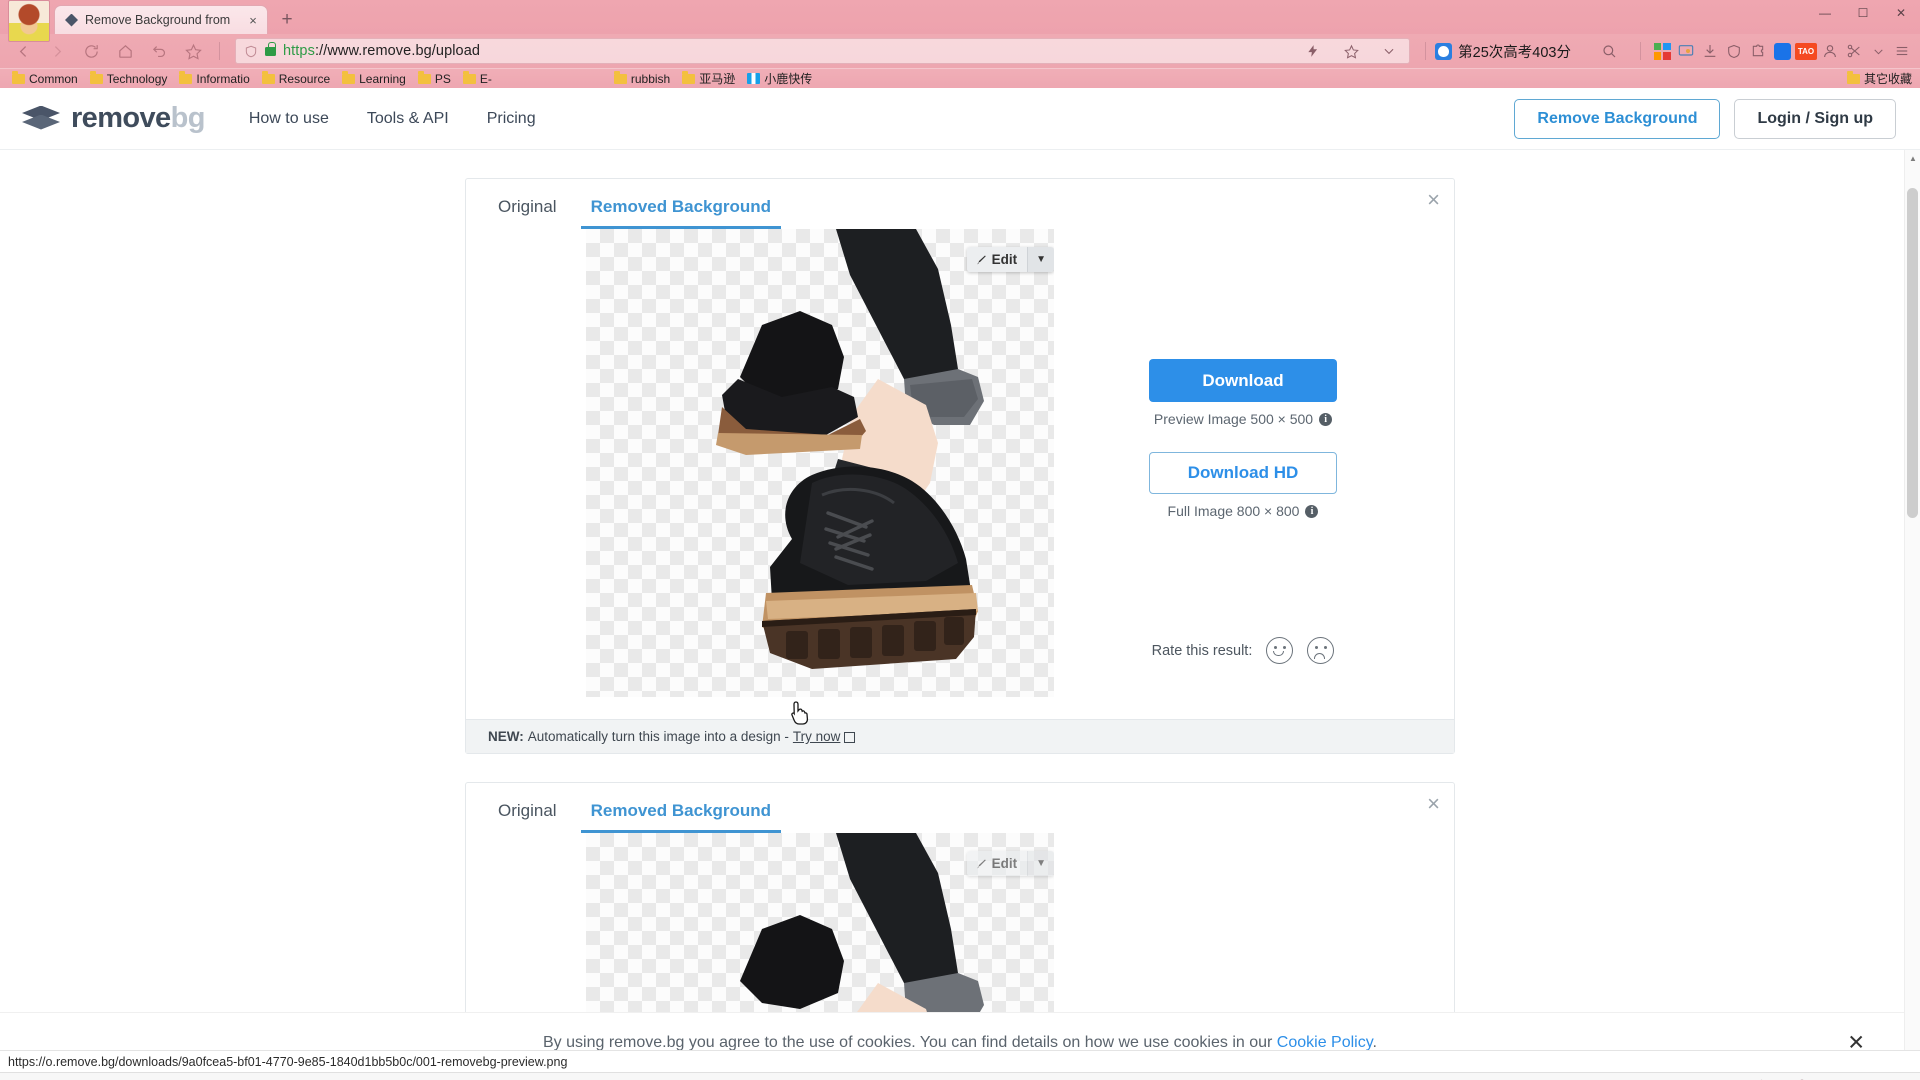 This screenshot has height=1080, width=1920. What do you see at coordinates (477, 78) in the screenshot?
I see `bookmark-item: E-` at bounding box center [477, 78].